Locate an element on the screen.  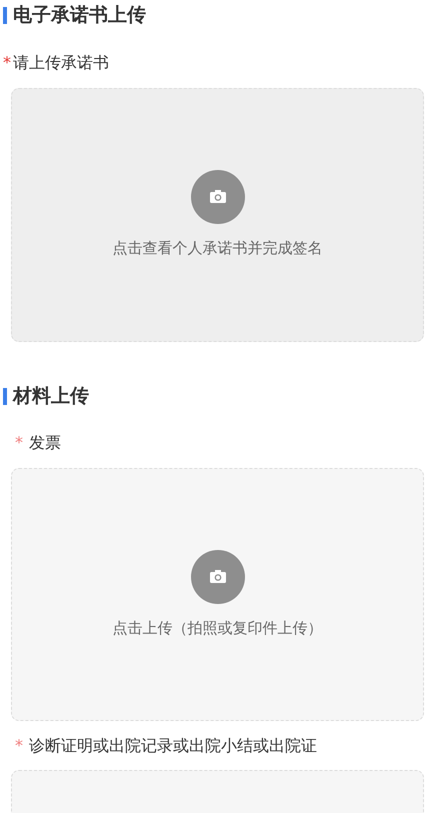
upload-hint: 点击查看个人承诺书并完成签名 is located at coordinates (217, 249).